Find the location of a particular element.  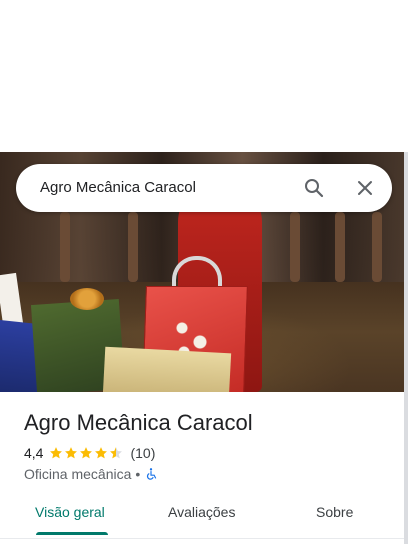

tab-overview: Visão geral is located at coordinates (70, 512).